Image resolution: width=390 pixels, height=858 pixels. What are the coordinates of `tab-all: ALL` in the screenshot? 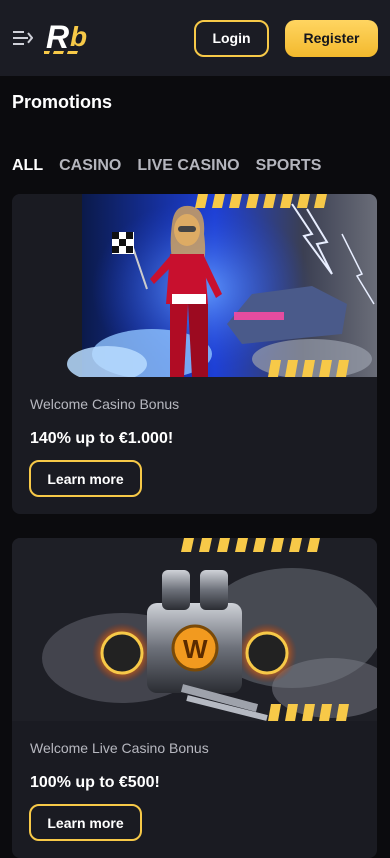 It's located at (27, 166).